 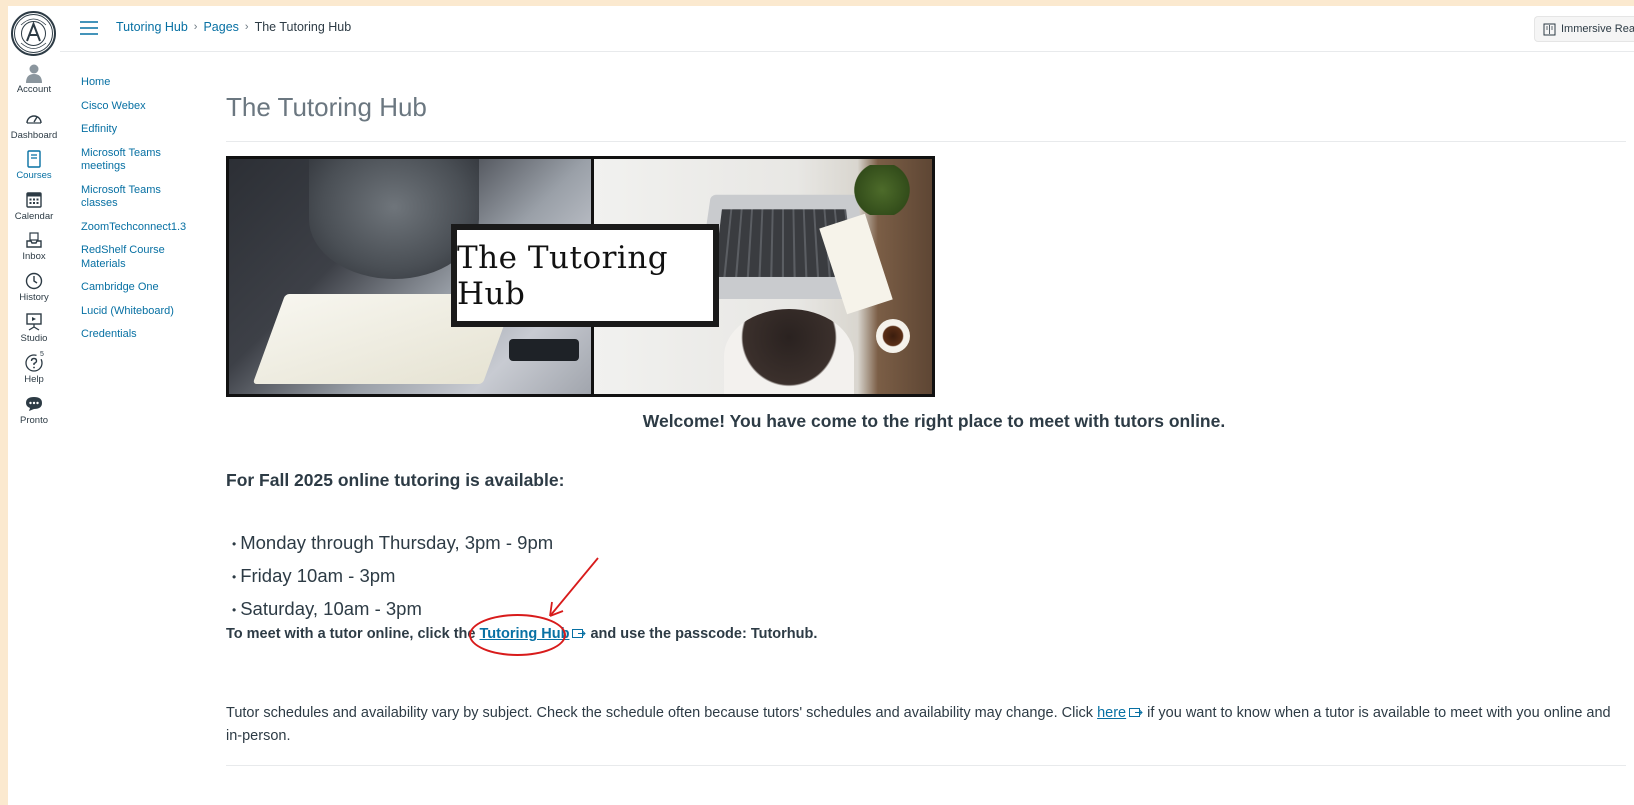 I want to click on banner-title-box: The Tutoring Hub, so click(x=585, y=275).